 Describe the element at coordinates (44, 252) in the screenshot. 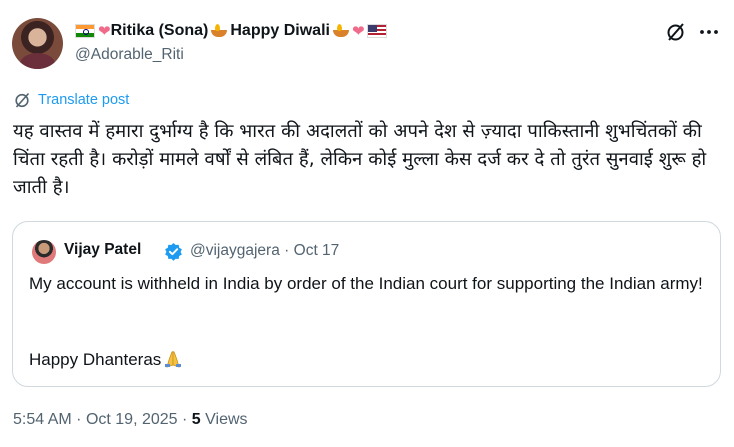

I see `quoted-author-avatar` at that location.